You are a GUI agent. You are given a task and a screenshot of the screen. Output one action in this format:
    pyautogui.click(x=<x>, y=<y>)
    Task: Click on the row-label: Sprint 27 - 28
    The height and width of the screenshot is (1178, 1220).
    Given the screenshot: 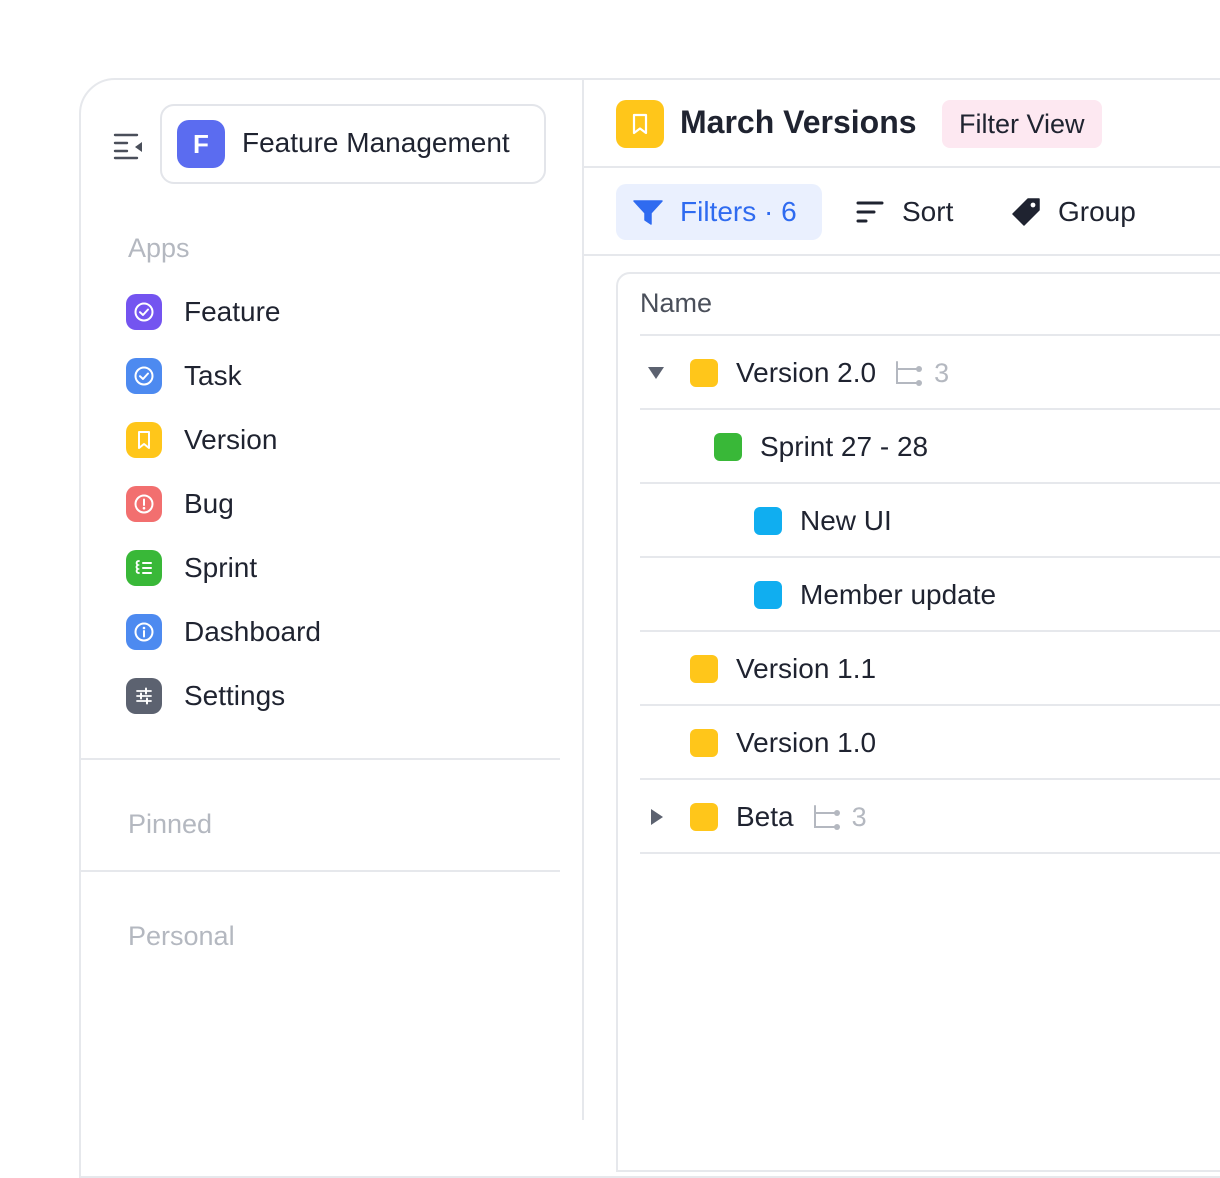 What is the action you would take?
    pyautogui.click(x=844, y=446)
    